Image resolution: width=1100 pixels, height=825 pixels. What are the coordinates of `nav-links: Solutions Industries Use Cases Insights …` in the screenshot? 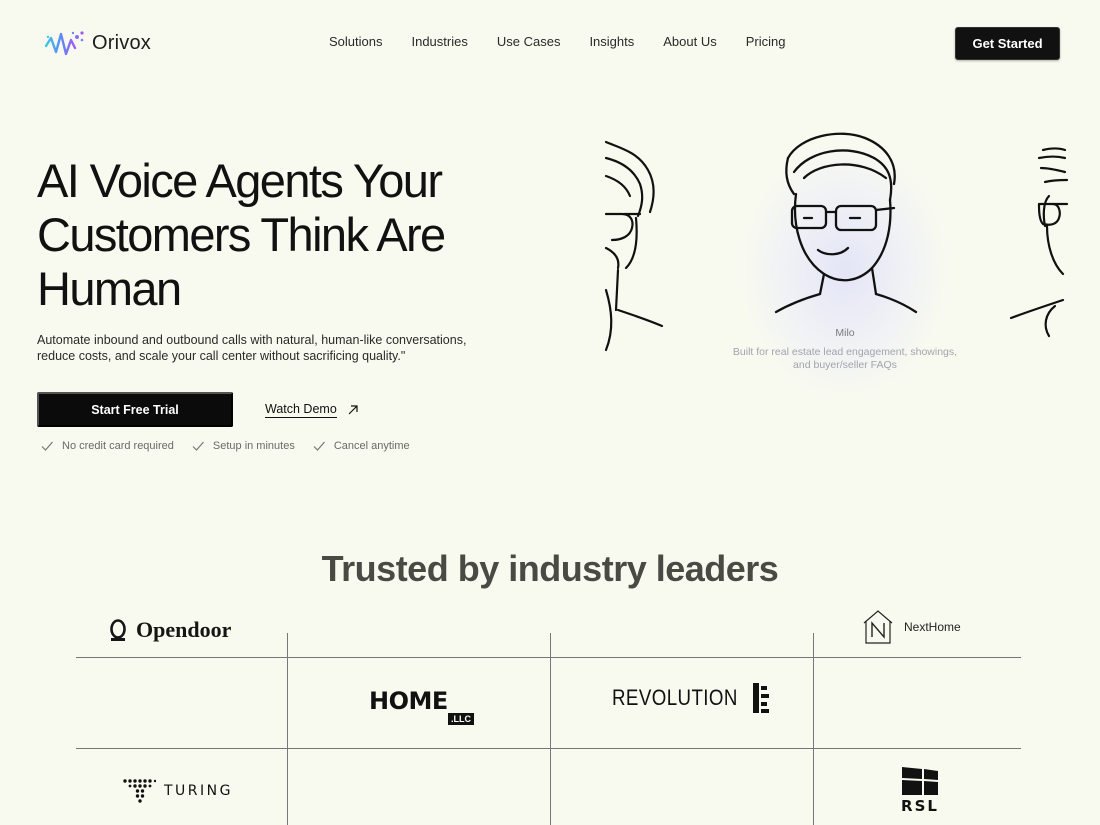 It's located at (571, 41).